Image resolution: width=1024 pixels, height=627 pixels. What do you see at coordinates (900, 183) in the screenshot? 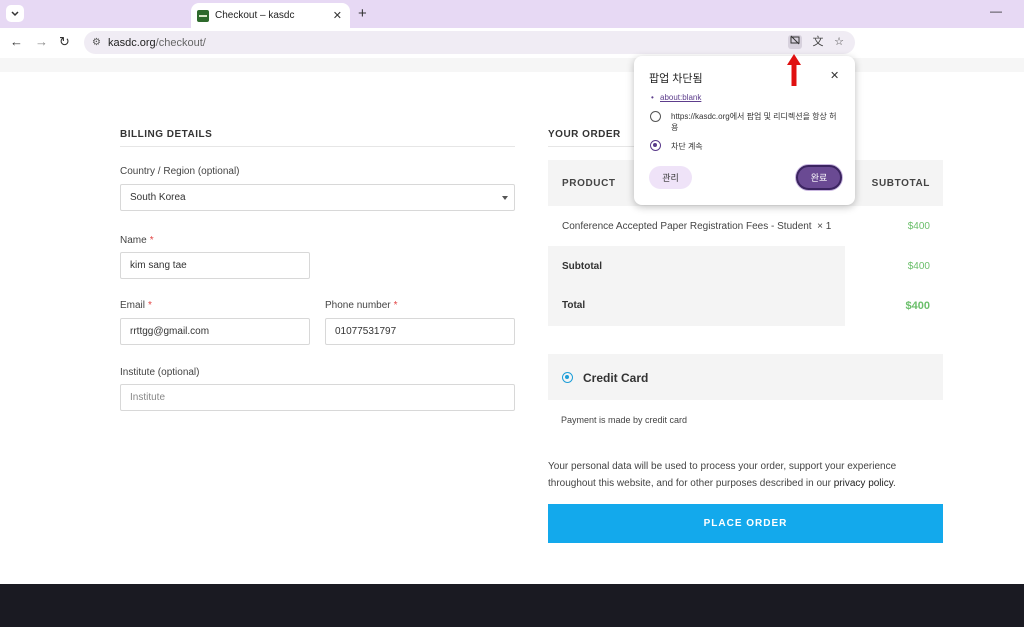
I see `subtotal-column-header: SUBTOTAL` at bounding box center [900, 183].